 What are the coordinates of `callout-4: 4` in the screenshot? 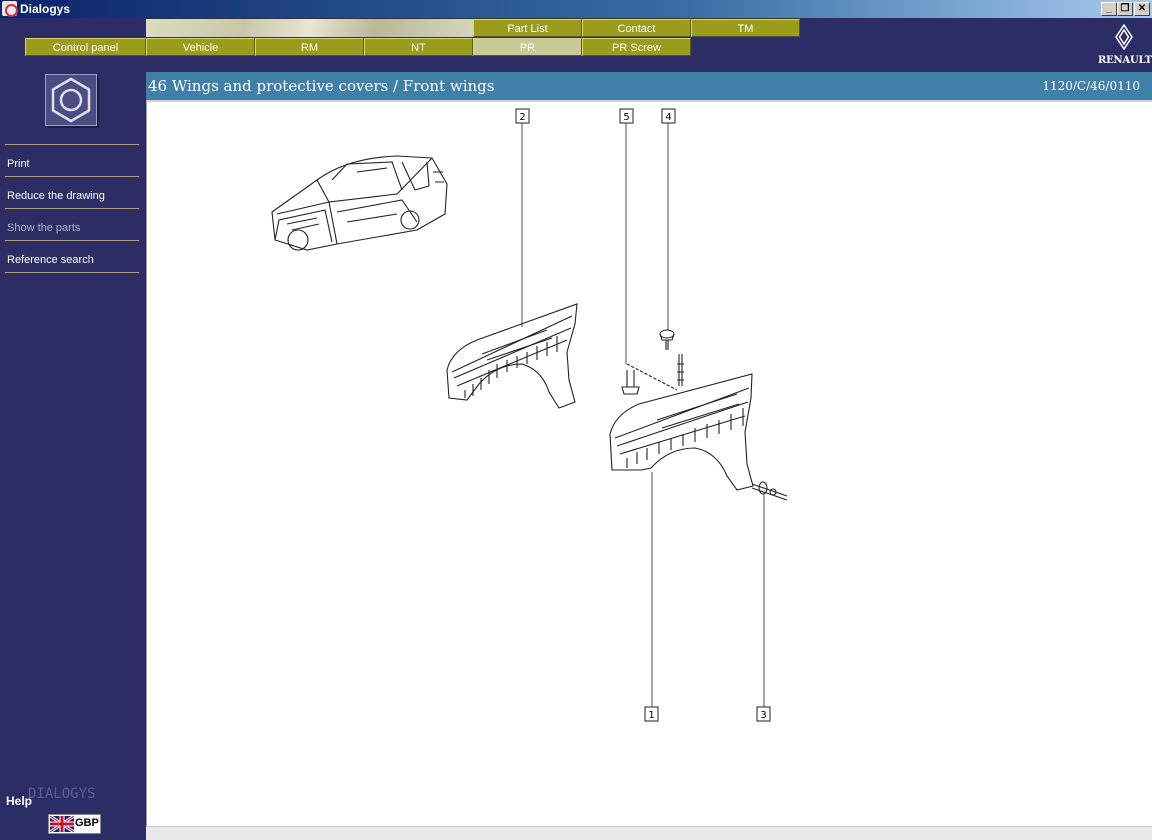 It's located at (668, 116).